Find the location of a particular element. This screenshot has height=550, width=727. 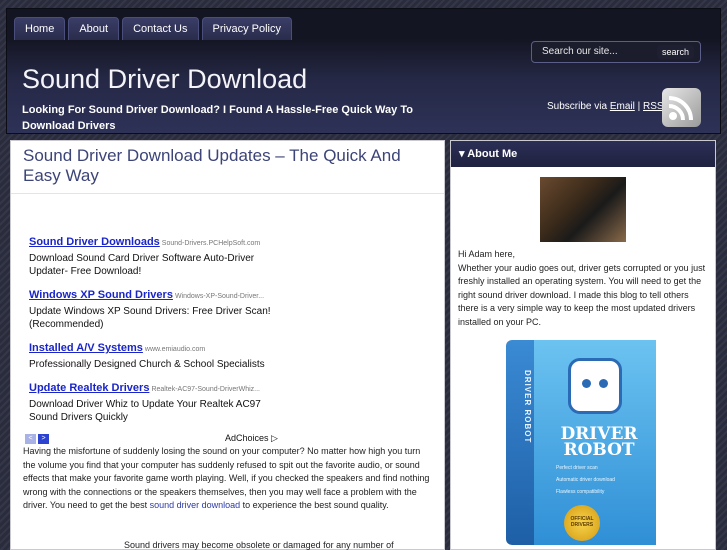

search-button: search is located at coordinates (675, 52).